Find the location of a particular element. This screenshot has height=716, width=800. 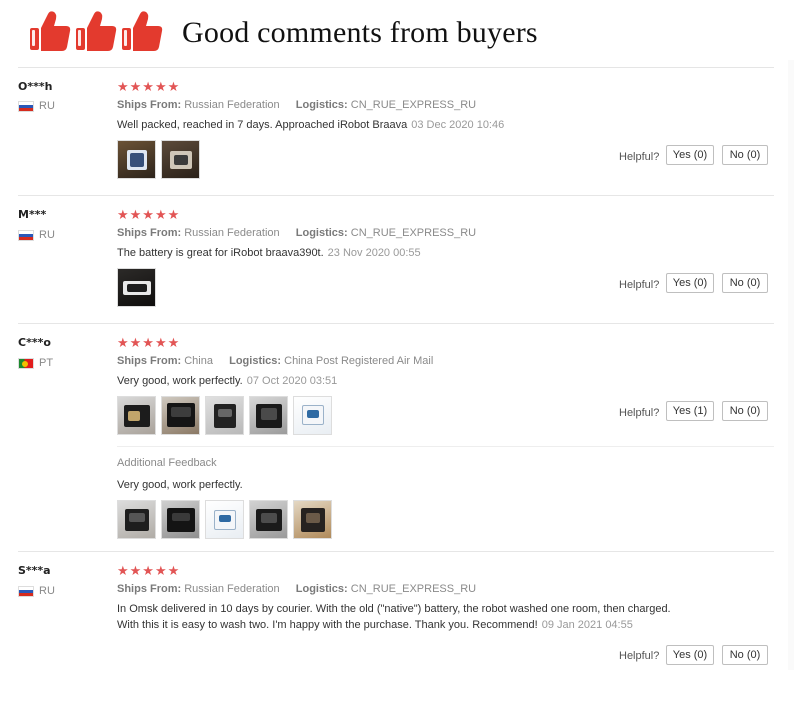

review-date: 07 Oct 2020 03:51 is located at coordinates (292, 381).